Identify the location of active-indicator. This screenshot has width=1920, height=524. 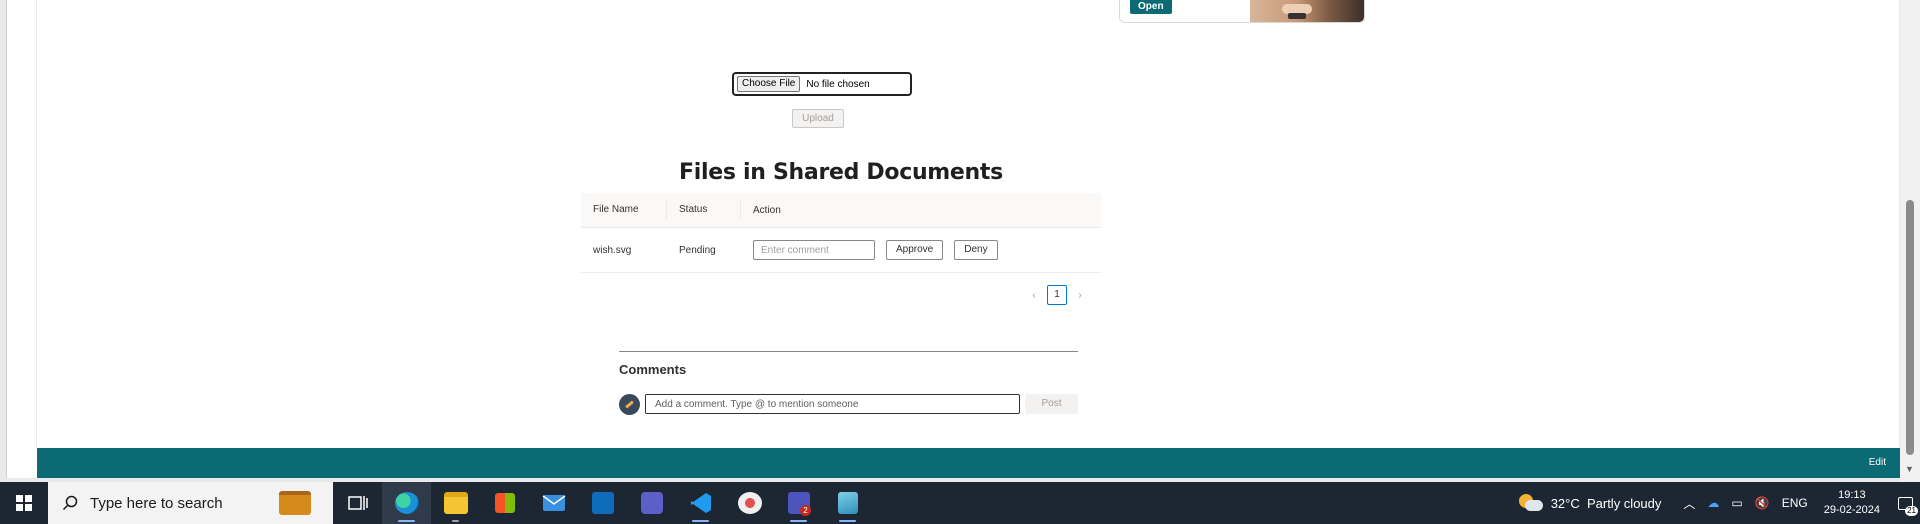
(406, 521).